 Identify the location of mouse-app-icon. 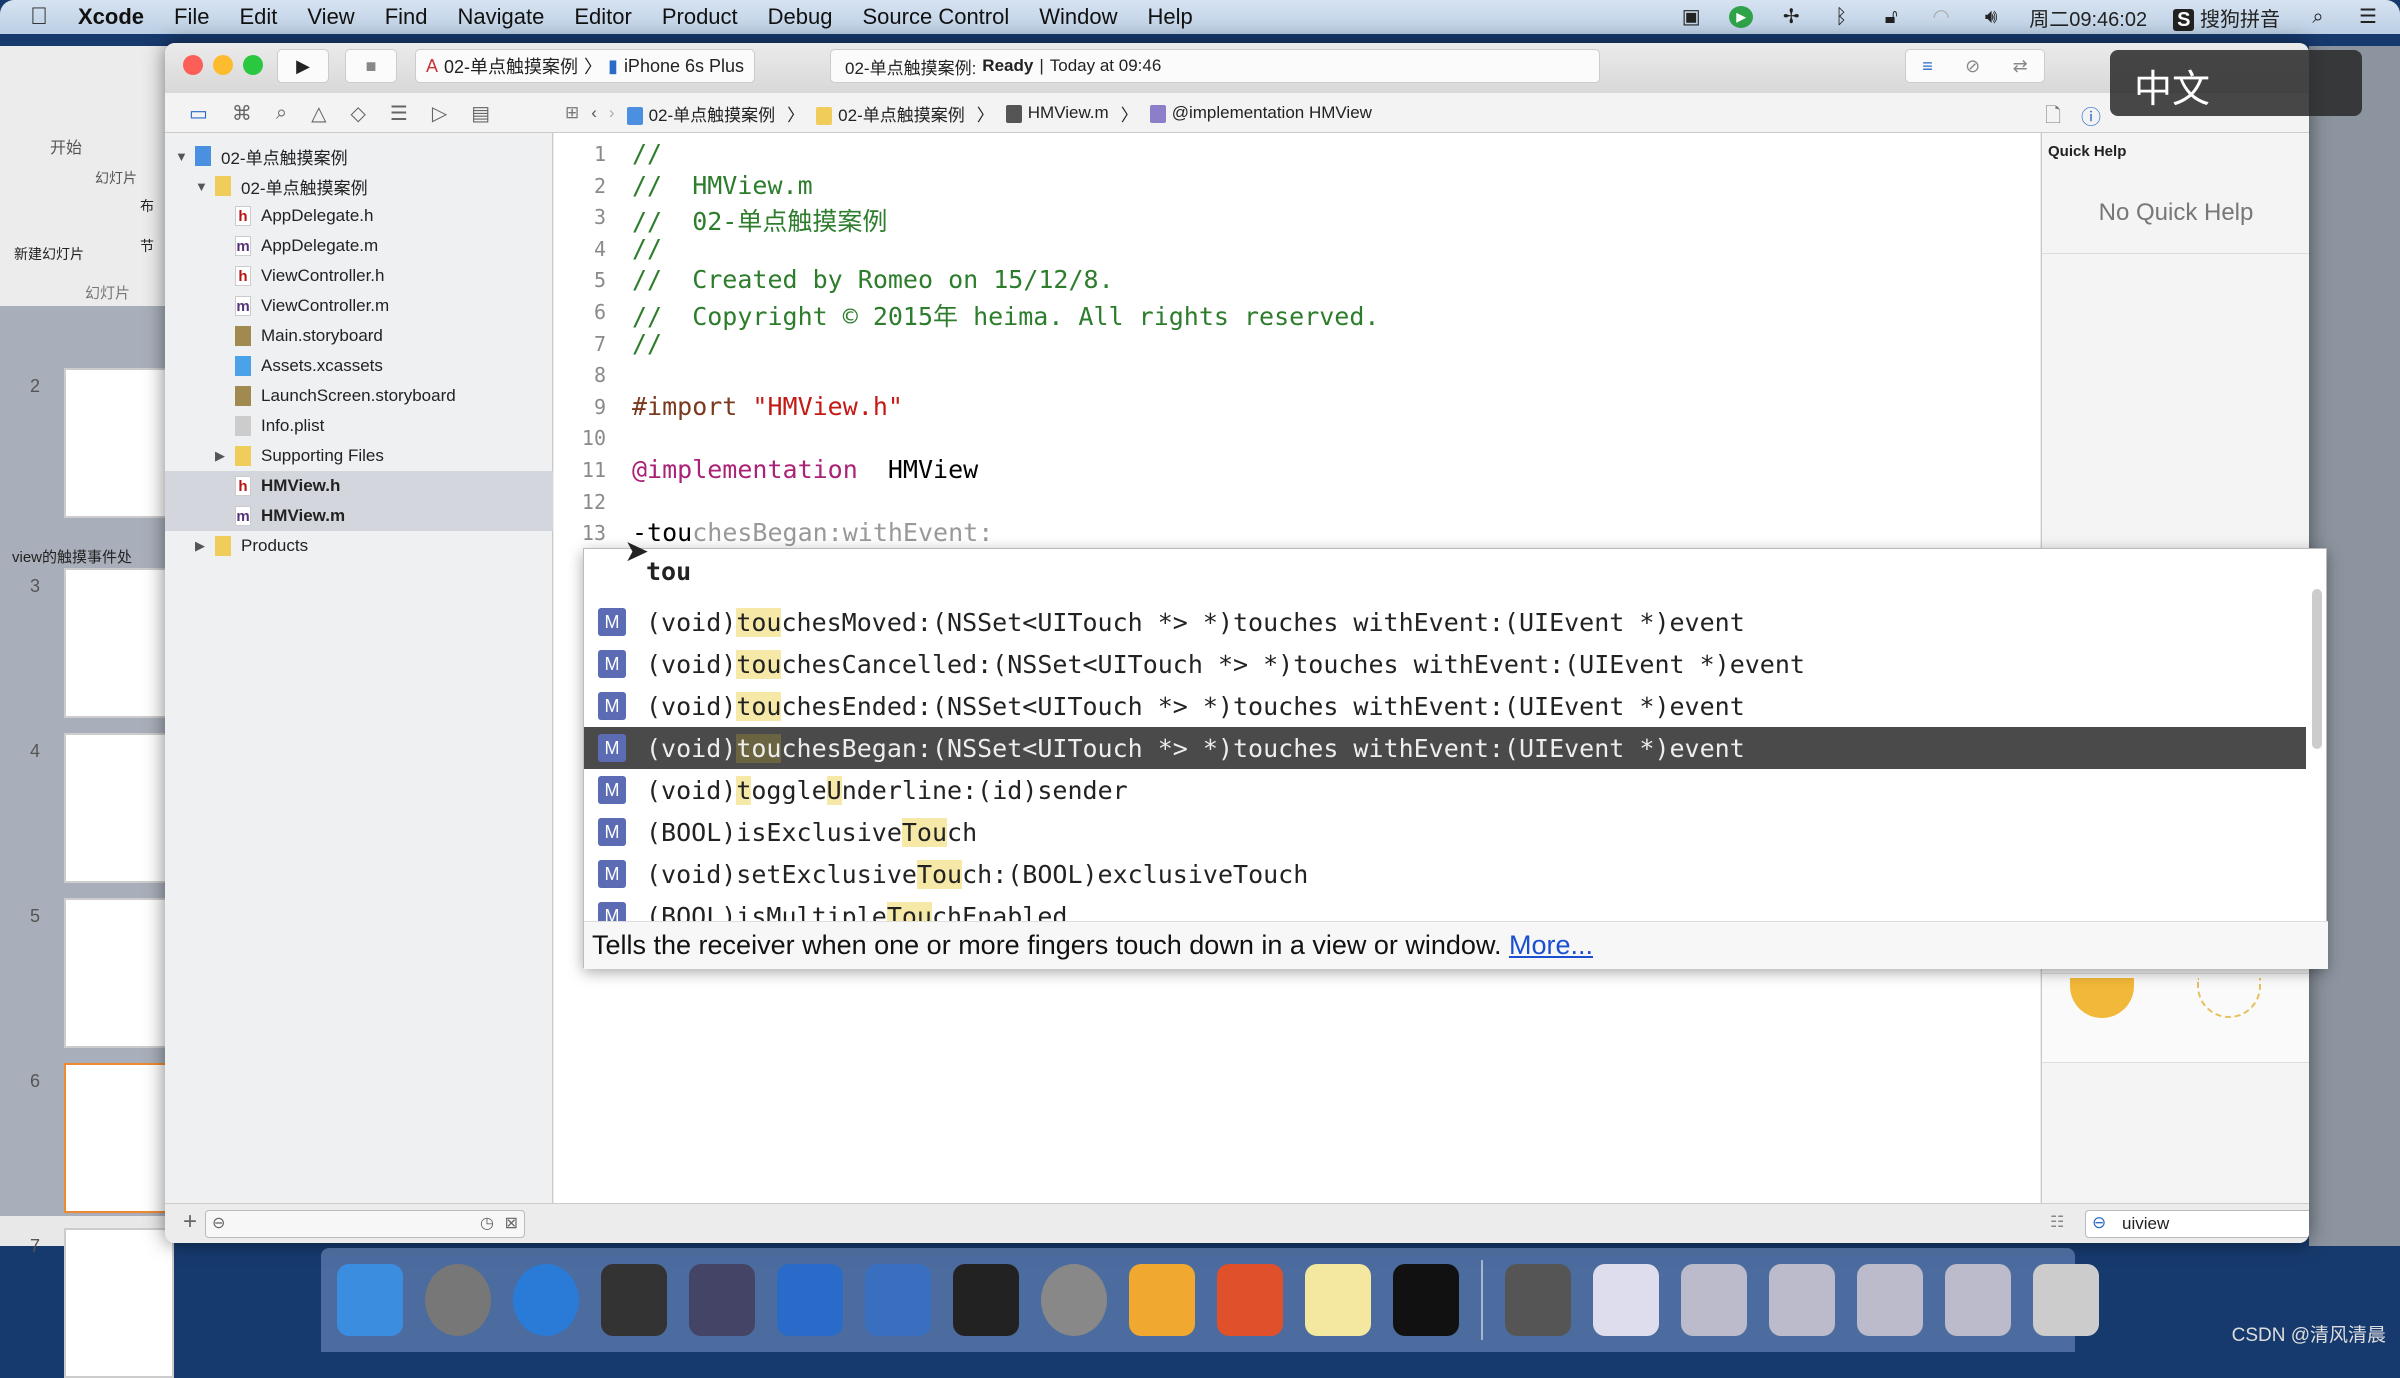
(634, 1300).